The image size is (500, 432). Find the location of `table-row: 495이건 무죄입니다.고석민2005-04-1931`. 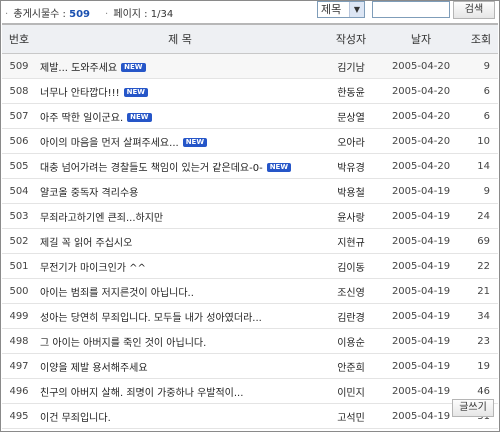

table-row: 495이건 무죄입니다.고석민2005-04-1931 is located at coordinates (250, 416).